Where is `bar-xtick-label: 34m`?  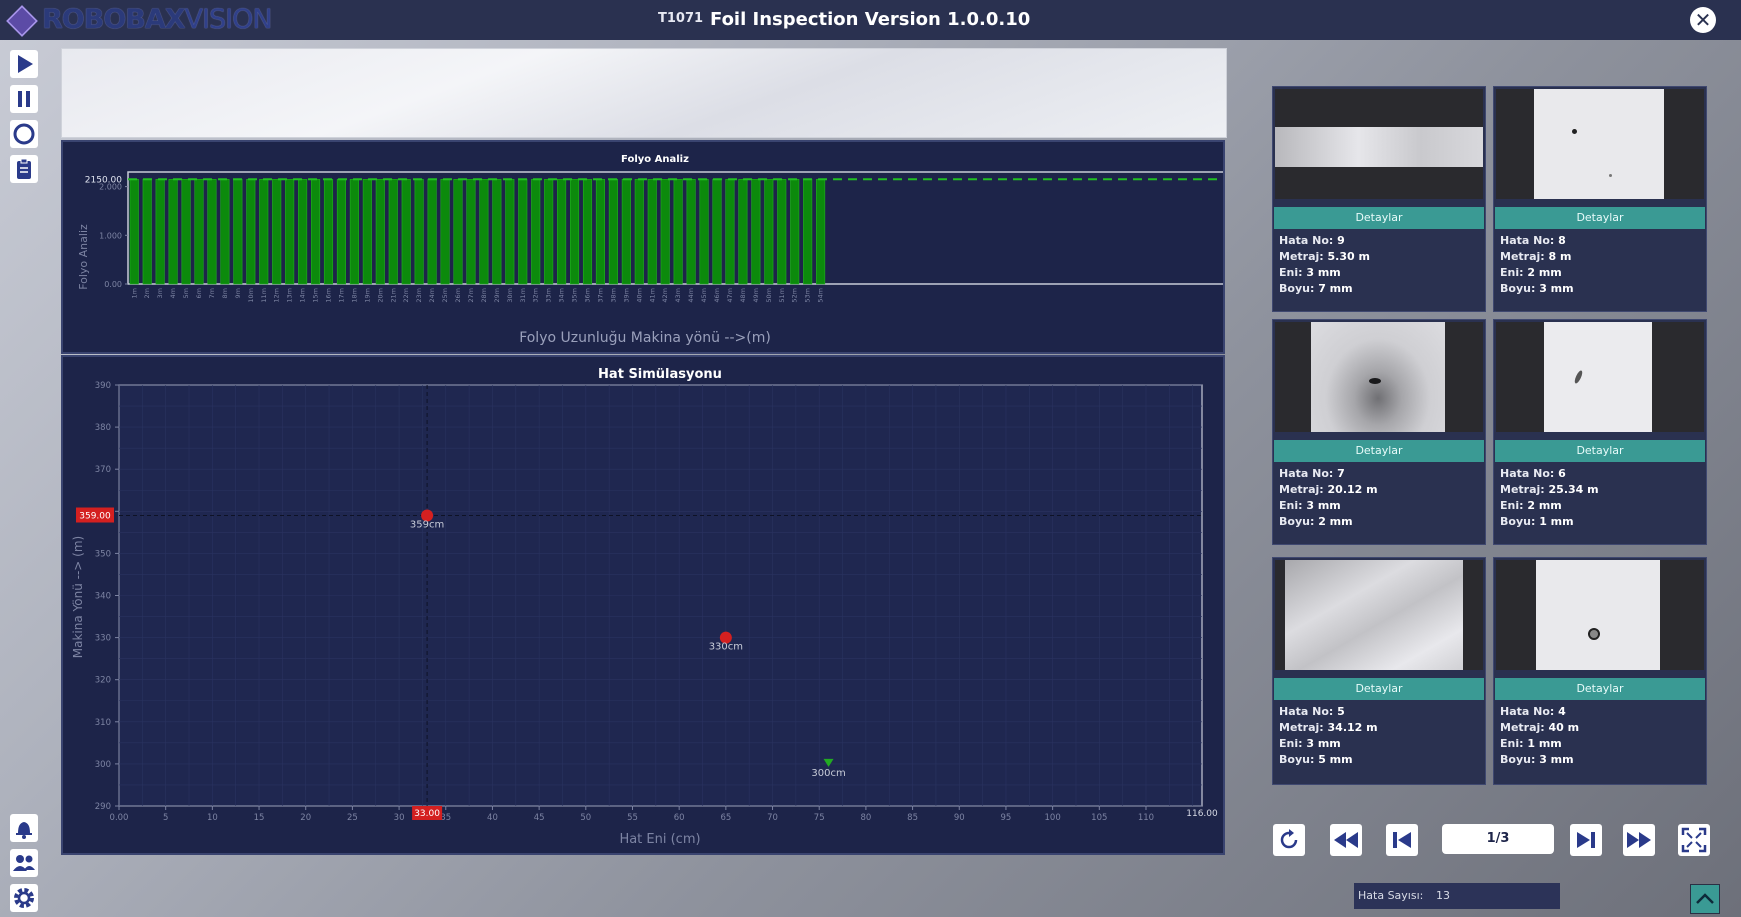
bar-xtick-label: 34m is located at coordinates (562, 295).